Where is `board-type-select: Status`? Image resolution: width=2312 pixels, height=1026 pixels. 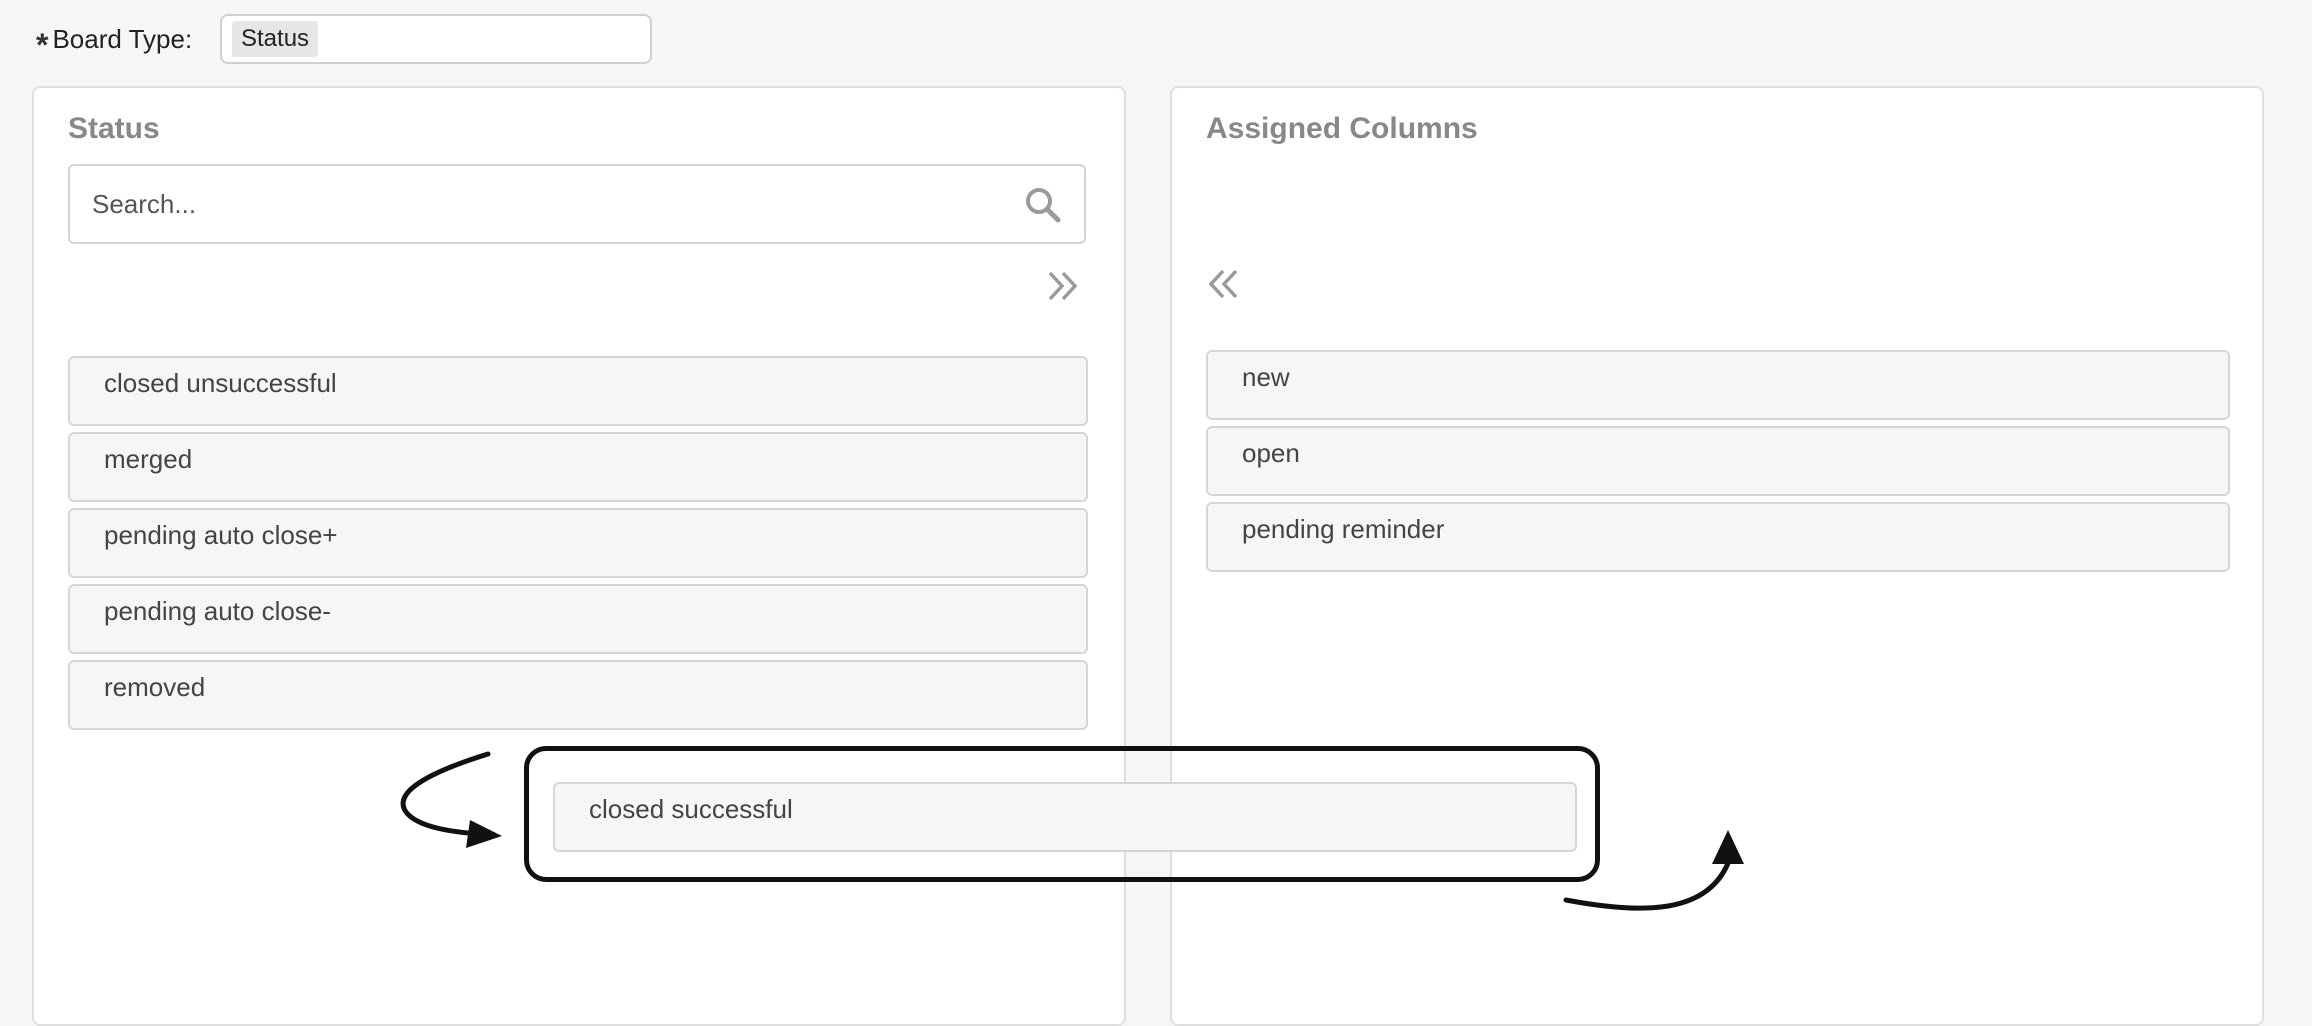 board-type-select: Status is located at coordinates (436, 39).